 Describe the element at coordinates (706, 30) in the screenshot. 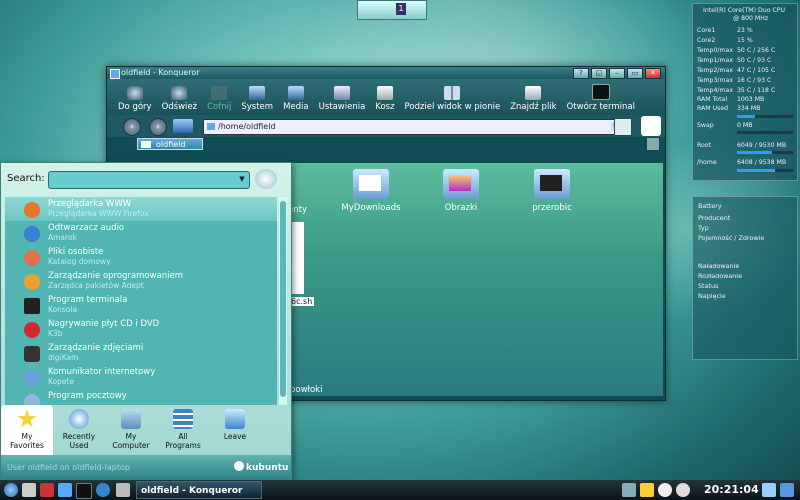

I see `core1-label: Core1` at that location.